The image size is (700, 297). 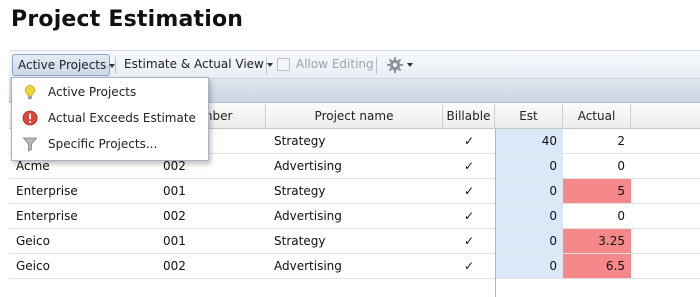 I want to click on column-header-project-name: Project name, so click(x=354, y=116).